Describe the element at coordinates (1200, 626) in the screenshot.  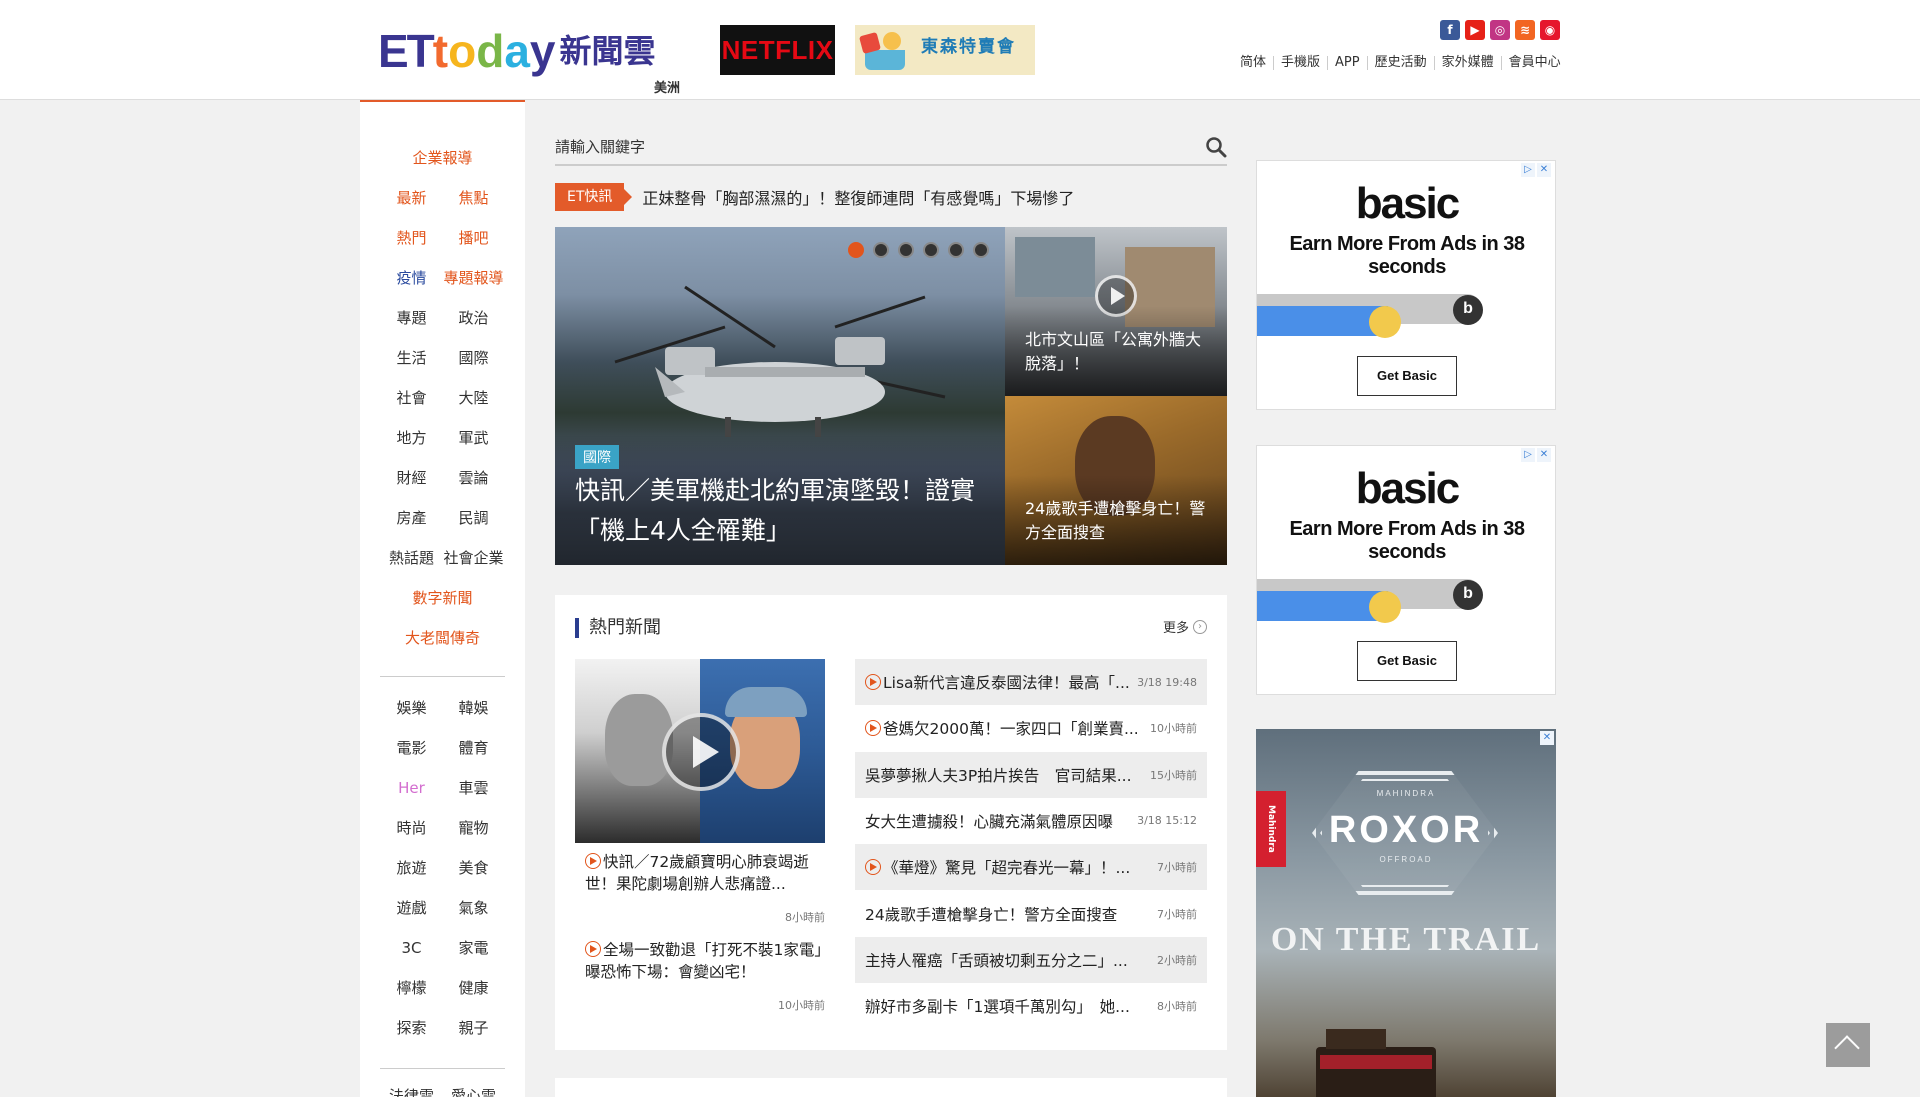
I see `arrow-right-icon: ›` at that location.